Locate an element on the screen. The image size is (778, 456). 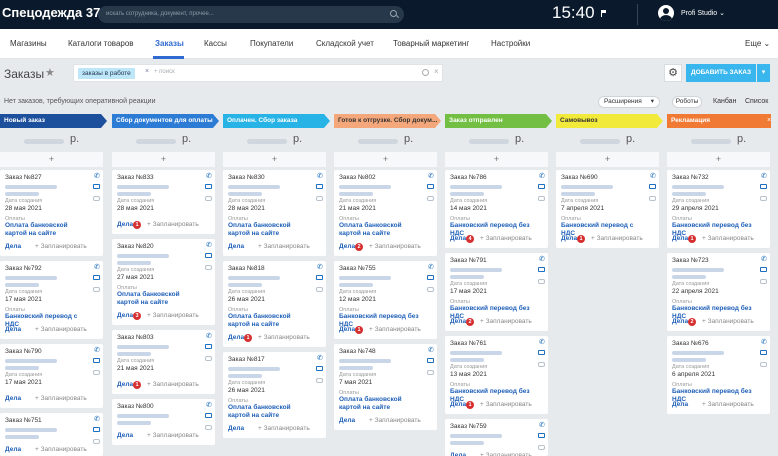
order-number: Заказ №732 is located at coordinates (690, 177).